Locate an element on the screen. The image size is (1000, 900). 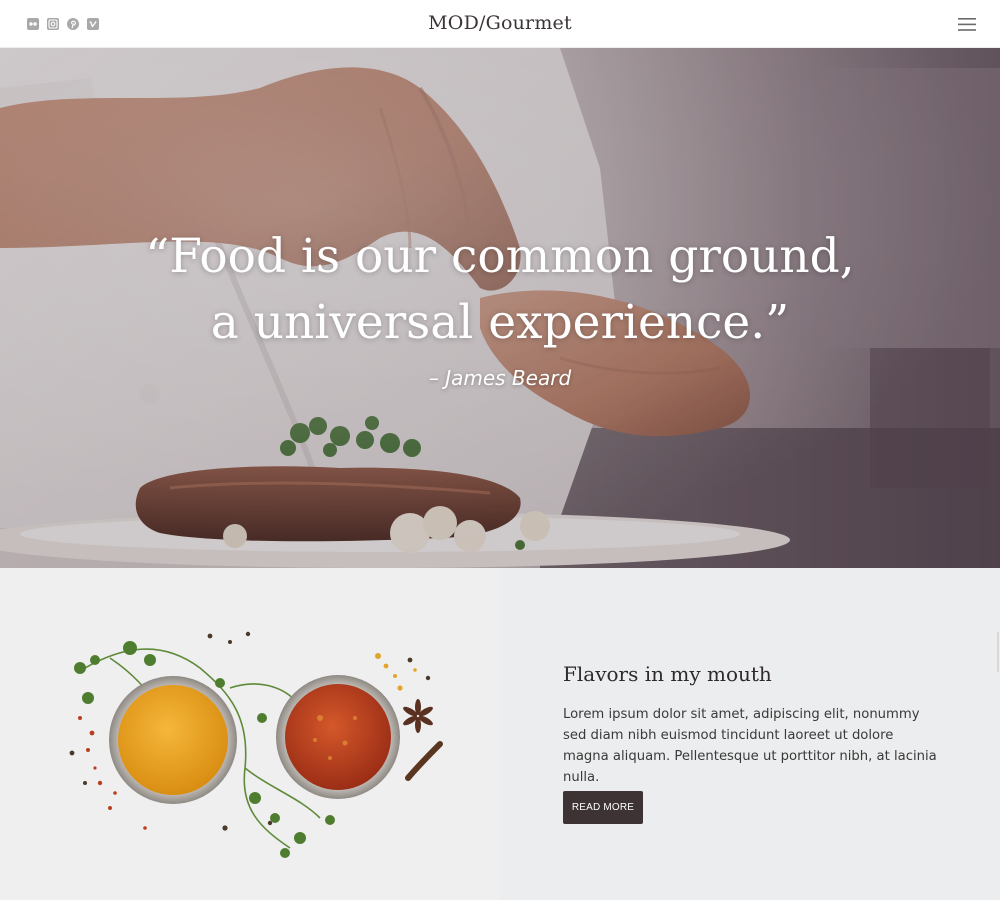
site-header: MOD/Gourmet is located at coordinates (500, 24).